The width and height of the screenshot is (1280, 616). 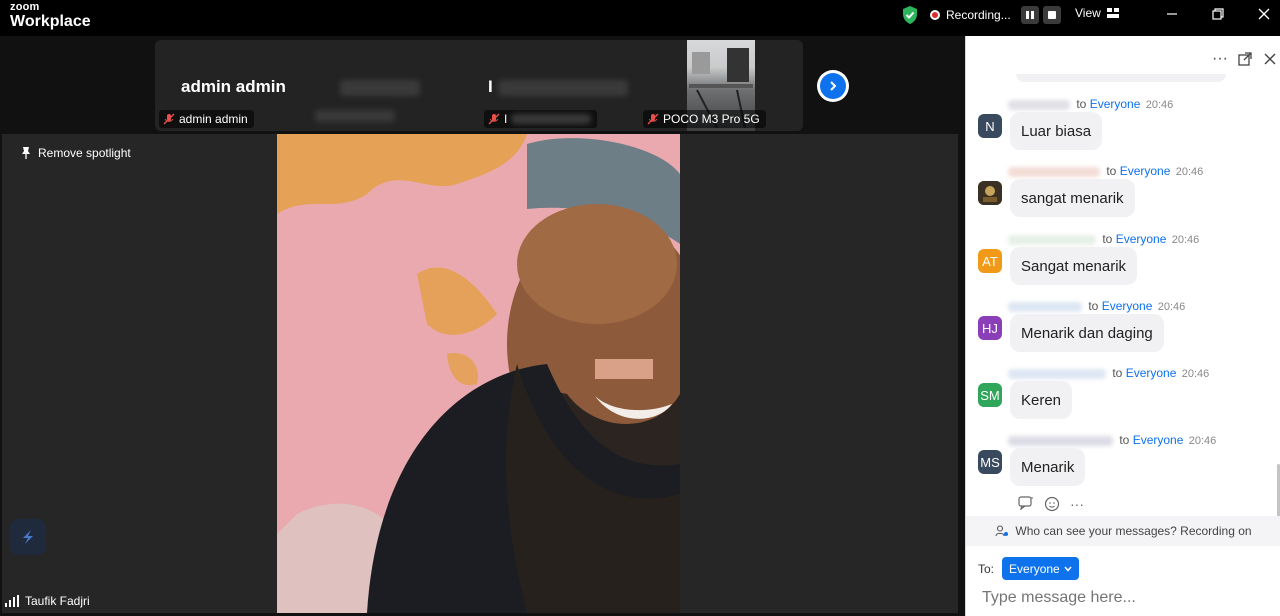 What do you see at coordinates (1068, 569) in the screenshot?
I see `chevron-down-icon` at bounding box center [1068, 569].